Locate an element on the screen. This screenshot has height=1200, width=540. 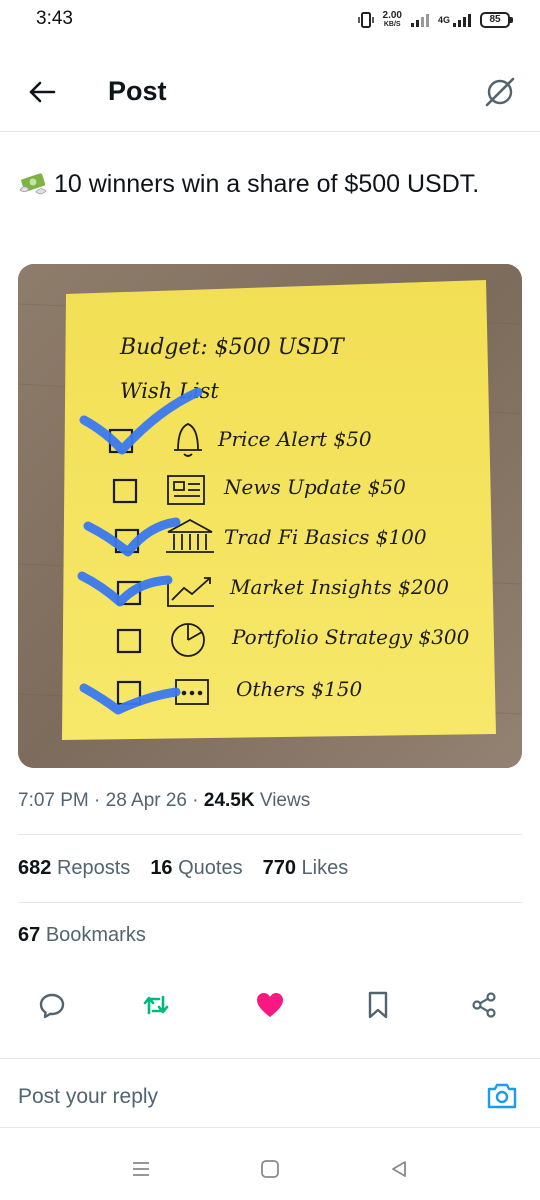
reply-icon is located at coordinates (52, 1006).